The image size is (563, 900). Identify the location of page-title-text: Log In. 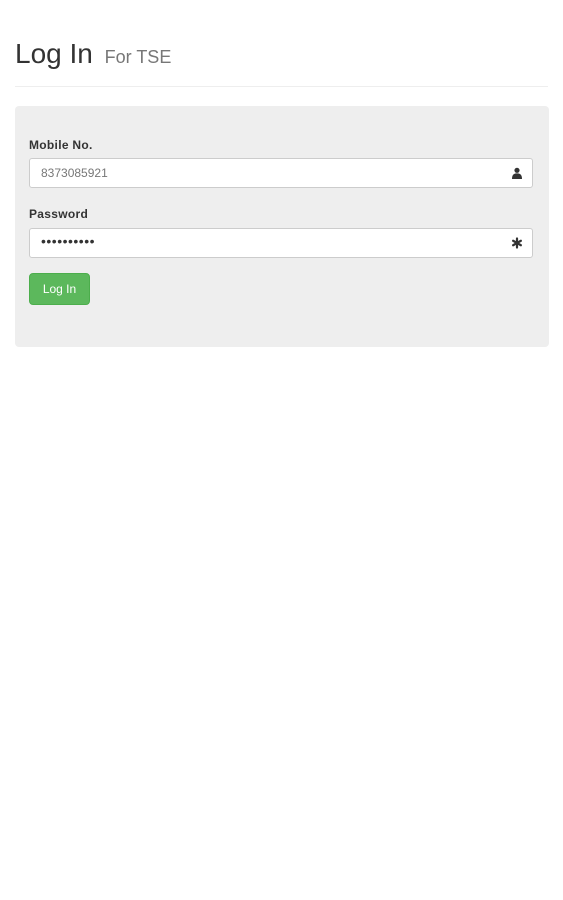
(54, 53).